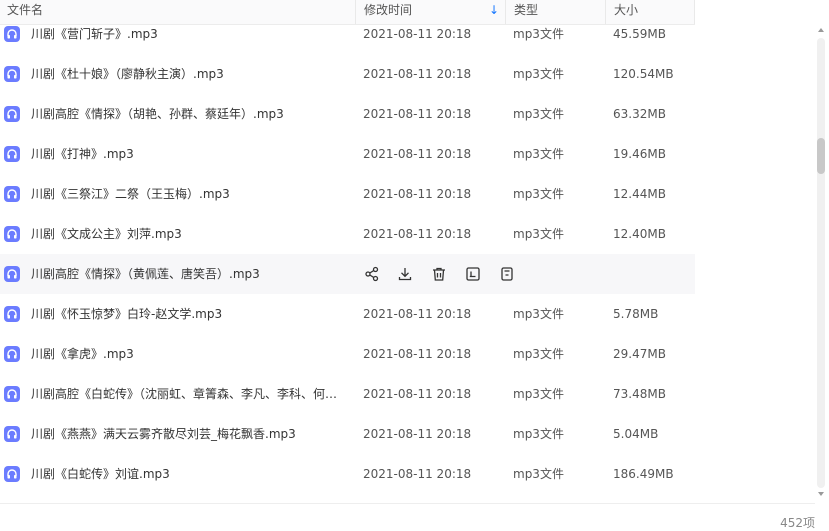 The width and height of the screenshot is (829, 531). Describe the element at coordinates (407, 503) in the screenshot. I see `divider` at that location.